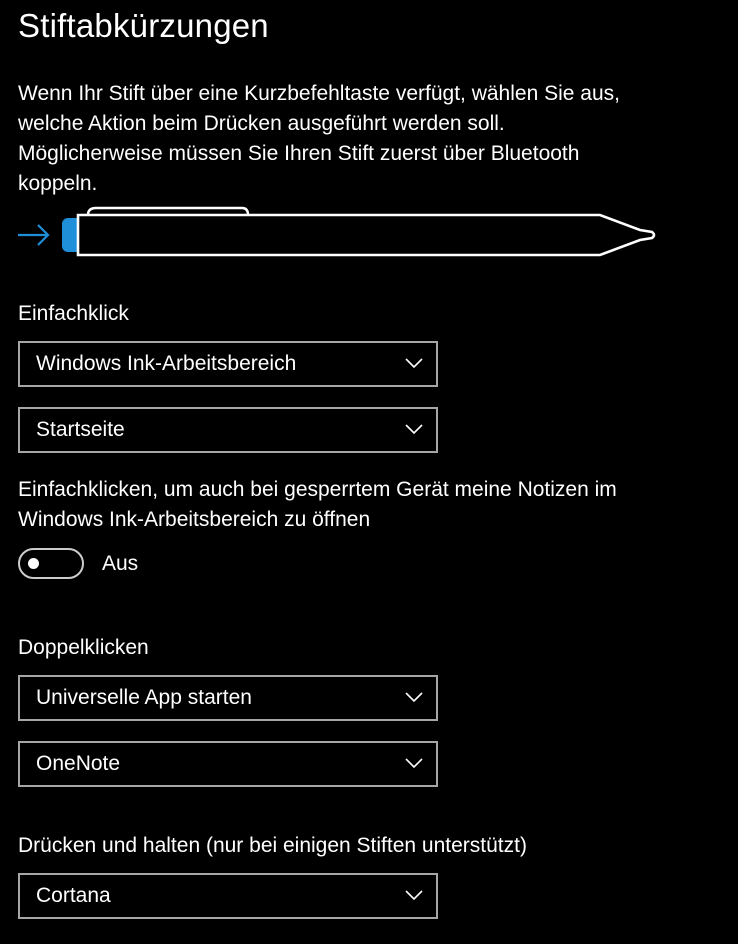 This screenshot has height=944, width=738. I want to click on toggle-knob, so click(33, 563).